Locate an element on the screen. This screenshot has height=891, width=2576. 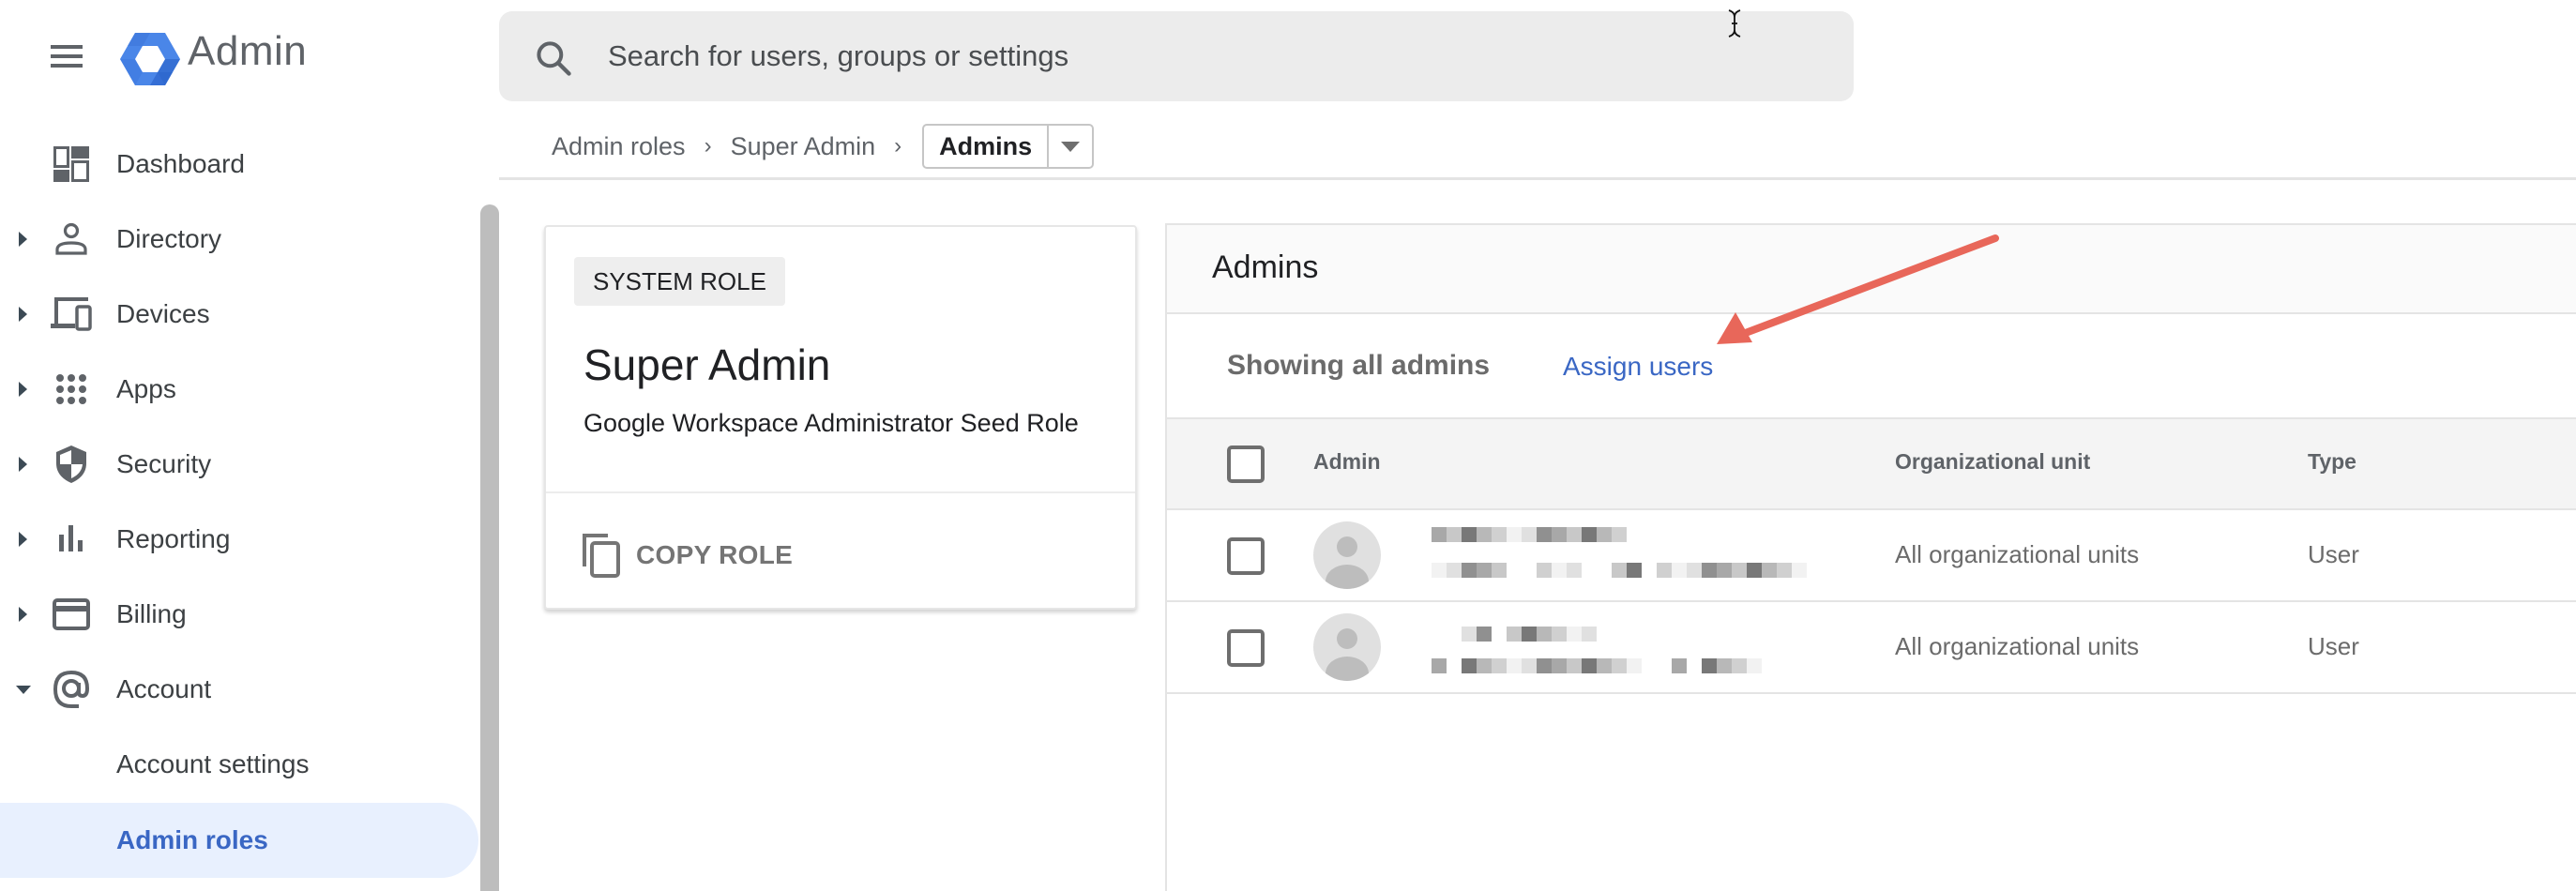
copy-role-button: COPY ROLE is located at coordinates (687, 555).